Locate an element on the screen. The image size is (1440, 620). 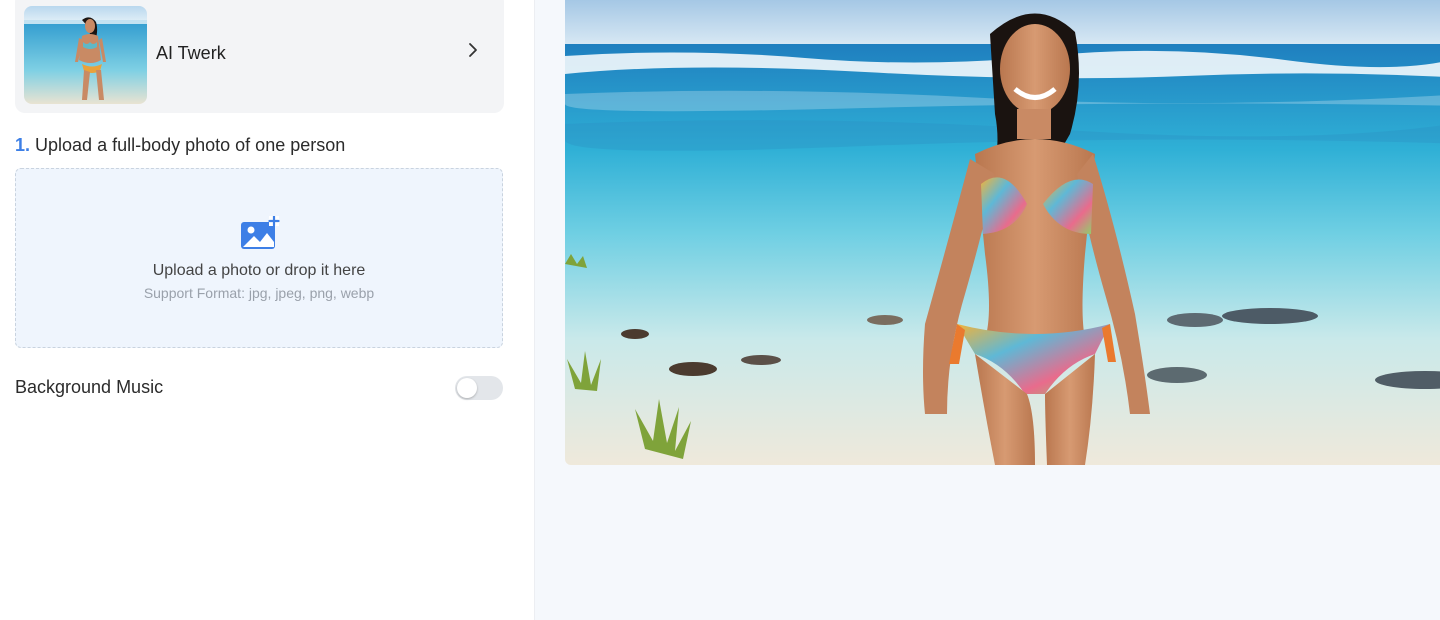
background-music-toggle is located at coordinates (479, 388).